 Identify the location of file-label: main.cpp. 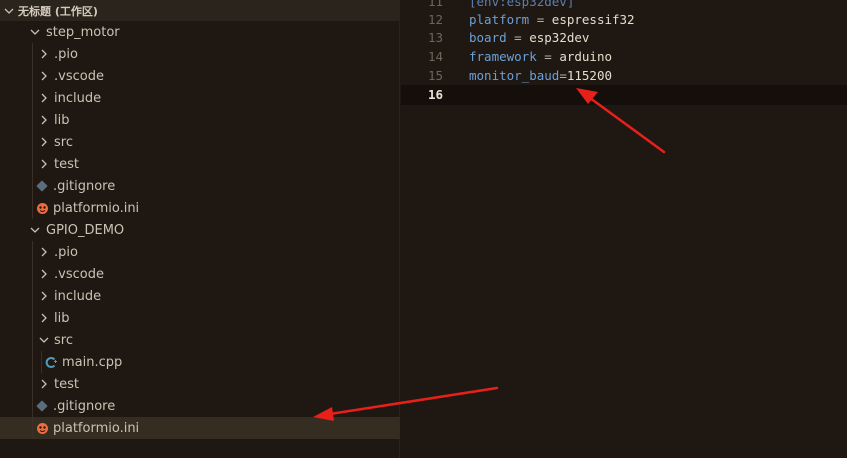
(92, 362).